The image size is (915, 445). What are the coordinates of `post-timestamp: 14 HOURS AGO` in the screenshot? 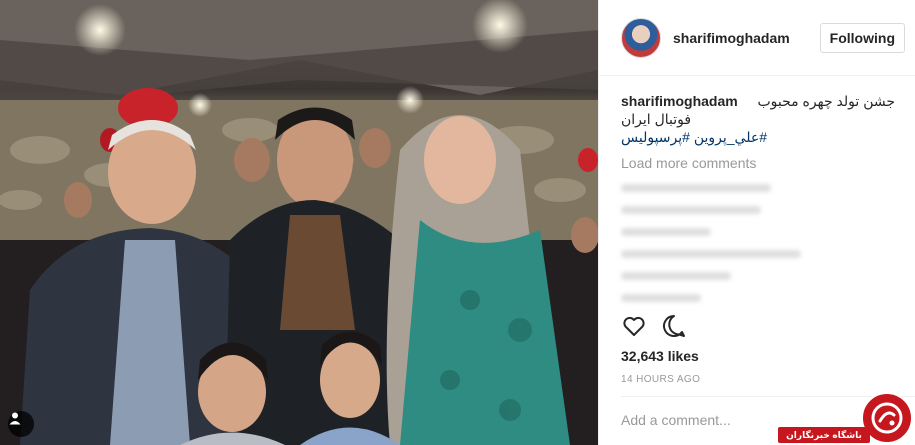 It's located at (661, 379).